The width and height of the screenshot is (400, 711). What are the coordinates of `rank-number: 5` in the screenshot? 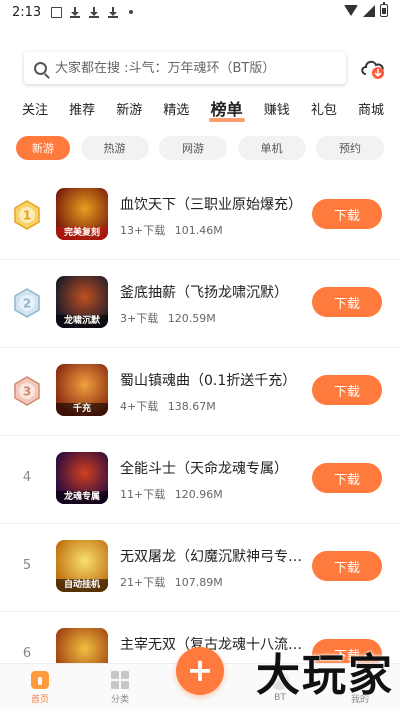 It's located at (27, 565).